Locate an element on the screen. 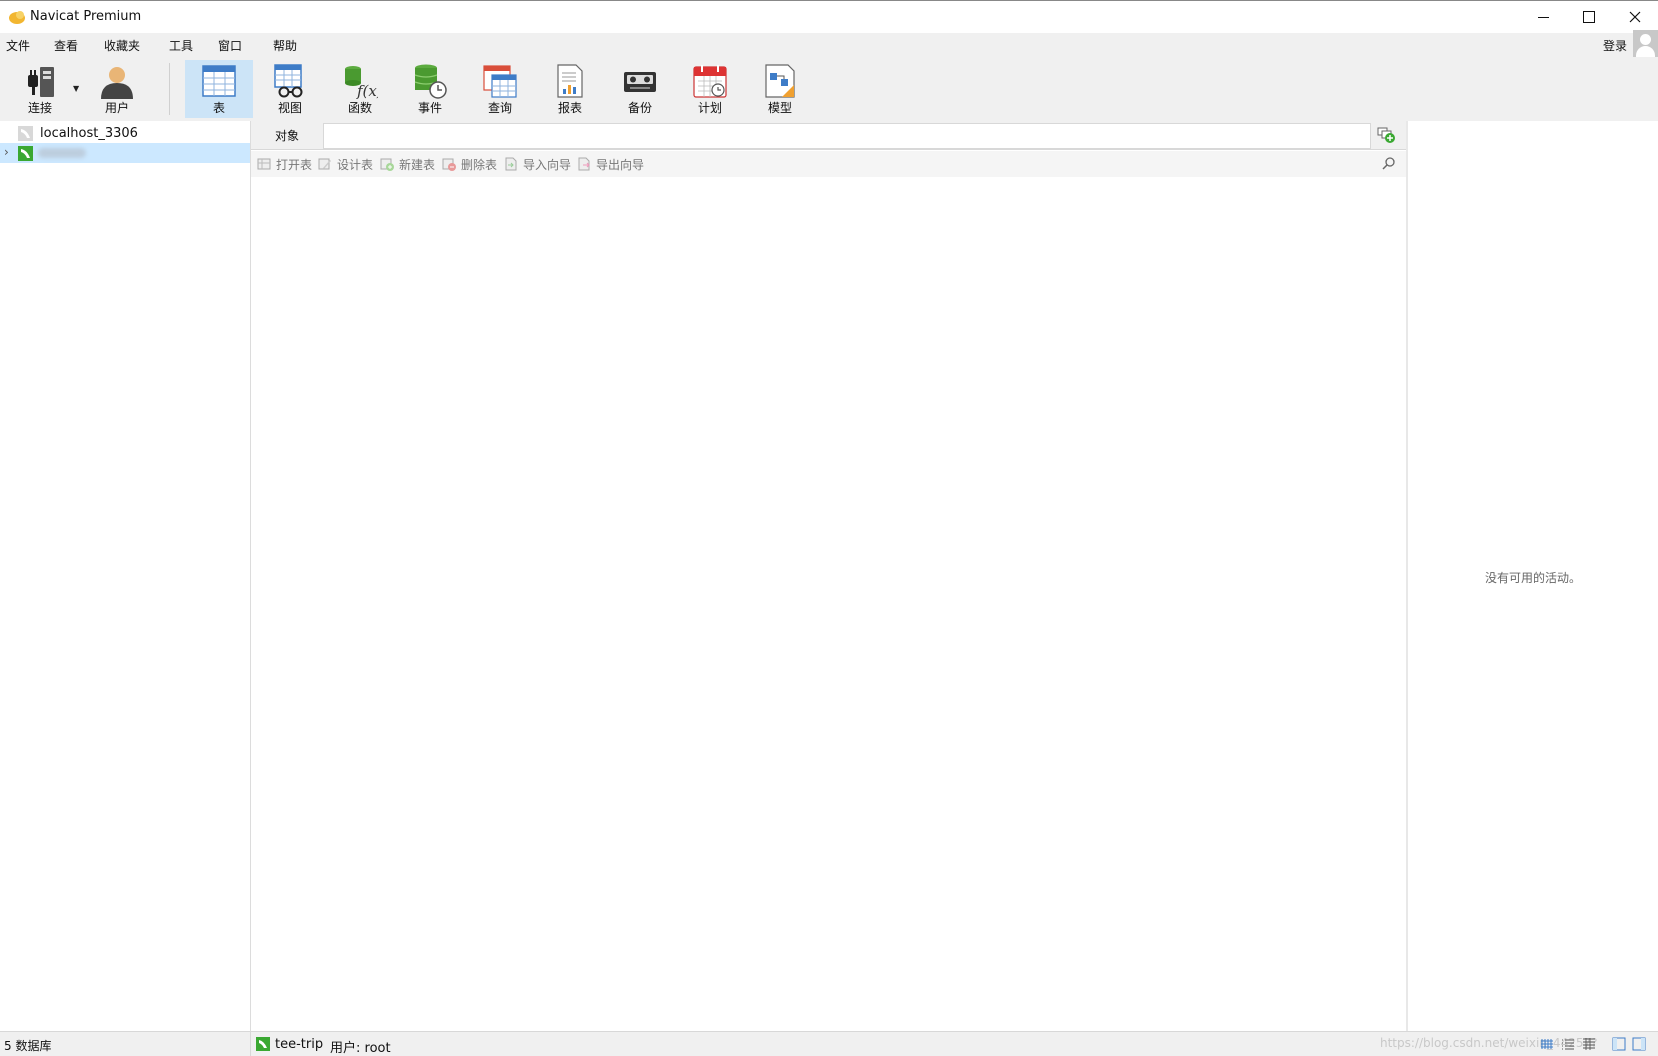 The image size is (1658, 1056). design-table-icon is located at coordinates (324, 164).